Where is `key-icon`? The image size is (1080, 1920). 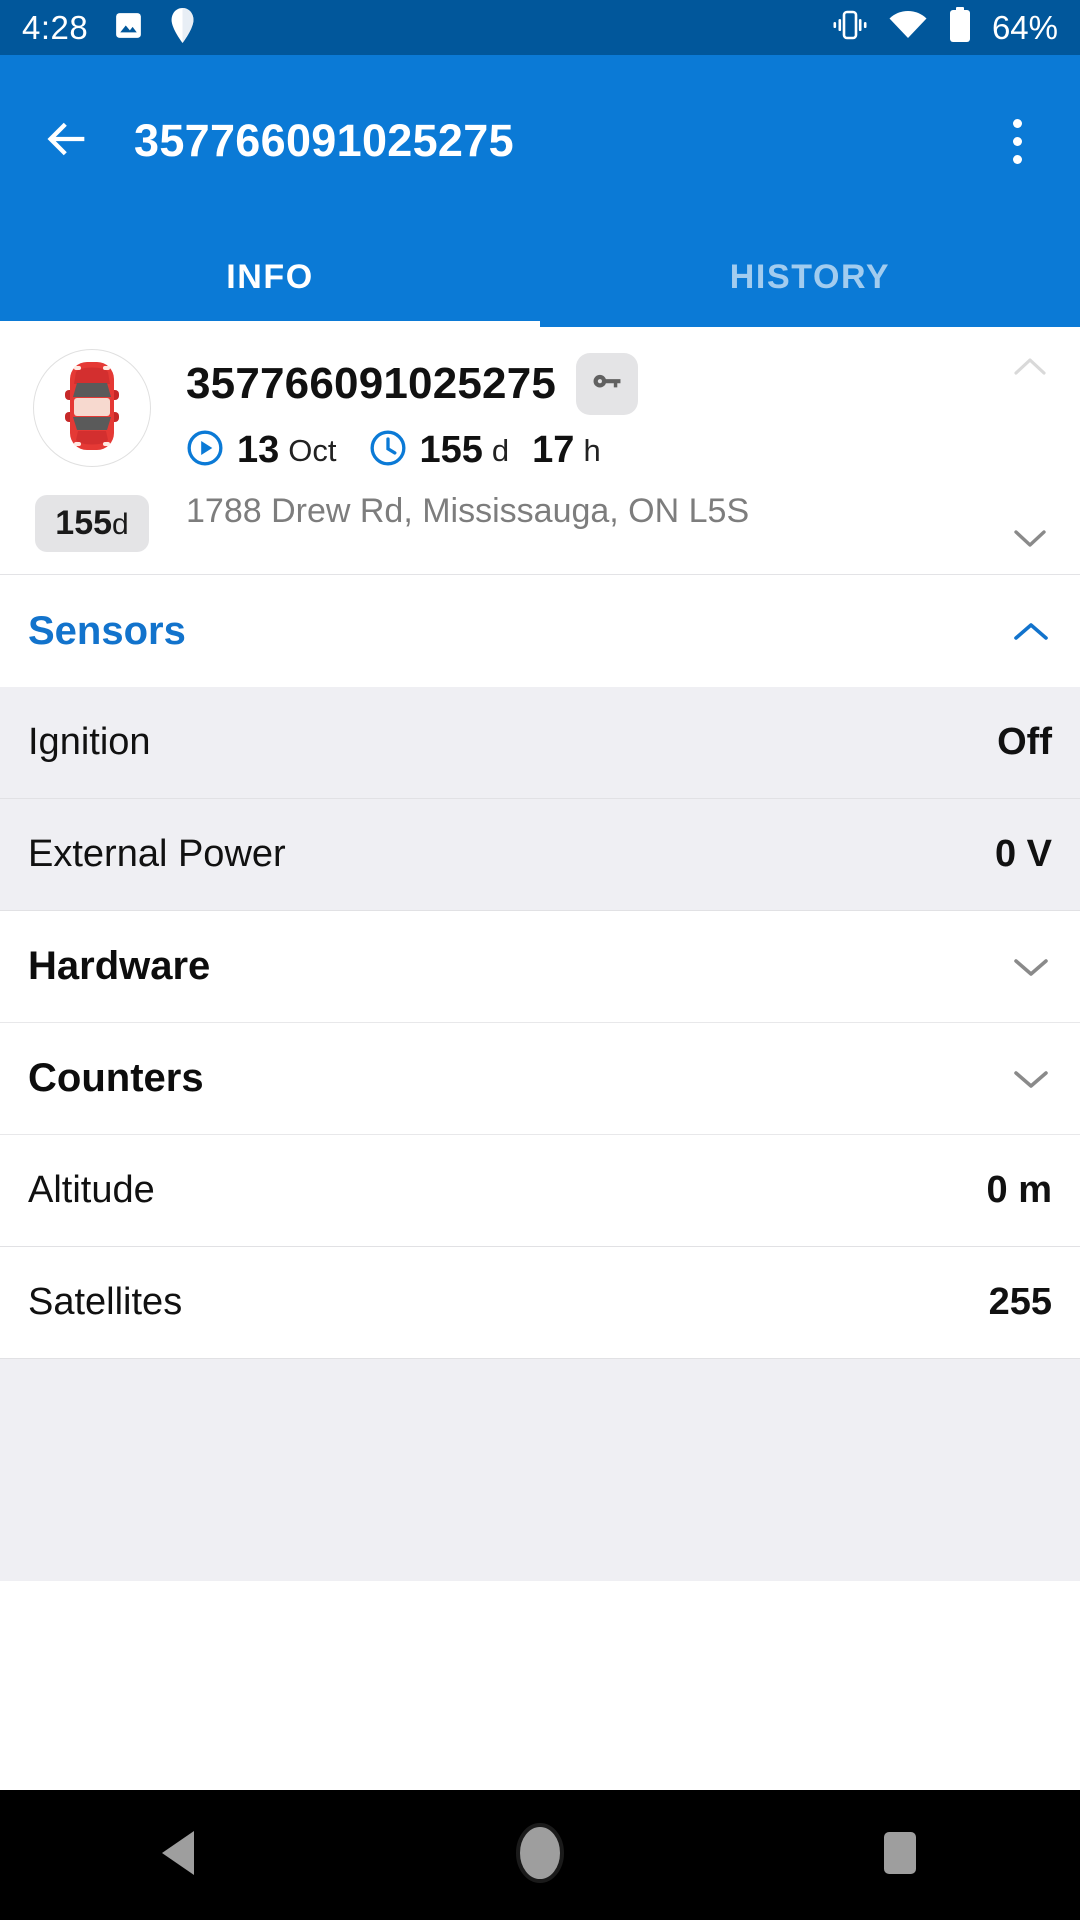
key-icon is located at coordinates (607, 384).